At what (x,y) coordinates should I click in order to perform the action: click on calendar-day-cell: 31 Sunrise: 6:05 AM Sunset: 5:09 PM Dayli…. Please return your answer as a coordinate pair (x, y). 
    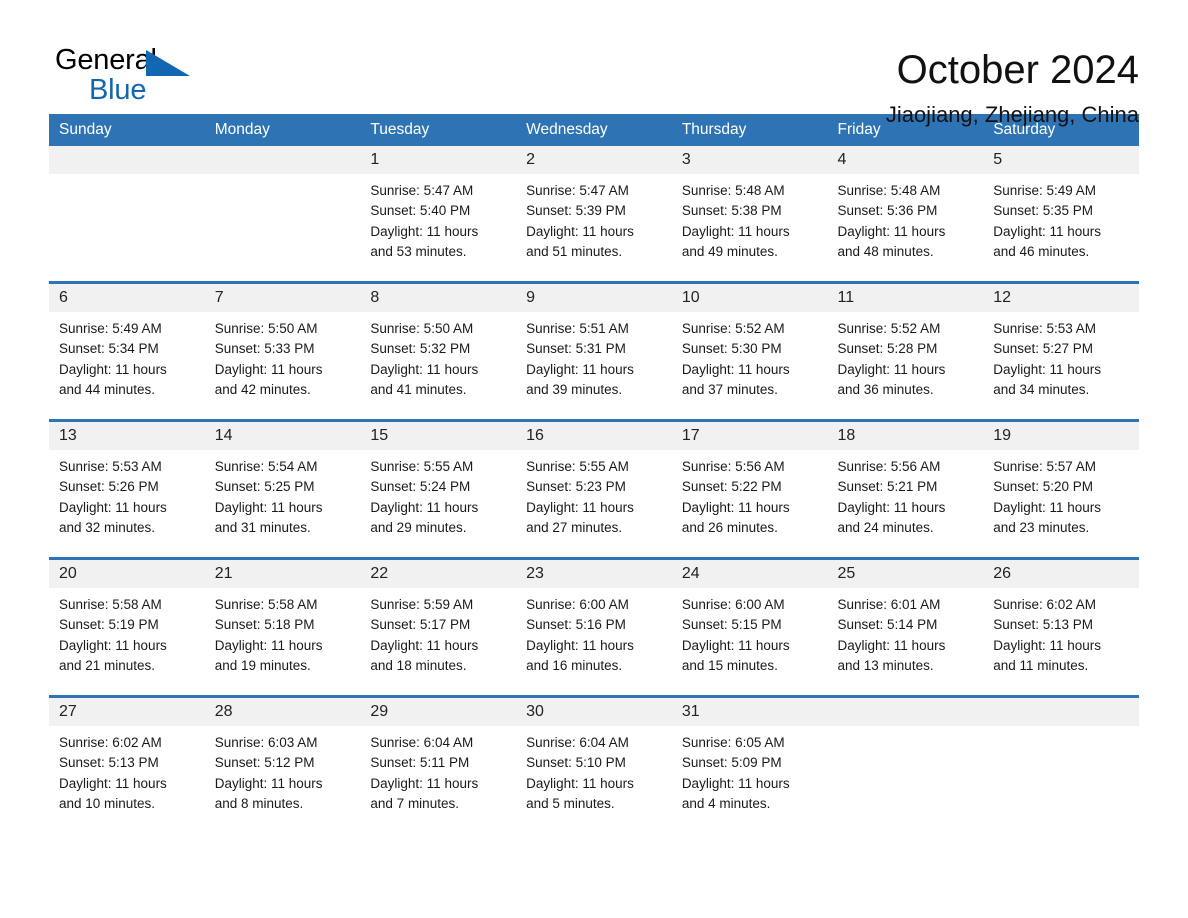
    Looking at the image, I should click on (749, 764).